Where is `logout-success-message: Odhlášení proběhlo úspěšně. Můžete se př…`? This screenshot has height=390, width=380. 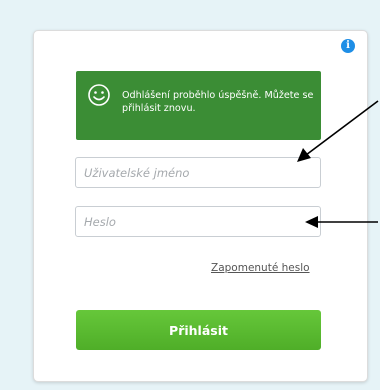
logout-success-message: Odhlášení proběhlo úspěšně. Můžete se př… is located at coordinates (198, 105).